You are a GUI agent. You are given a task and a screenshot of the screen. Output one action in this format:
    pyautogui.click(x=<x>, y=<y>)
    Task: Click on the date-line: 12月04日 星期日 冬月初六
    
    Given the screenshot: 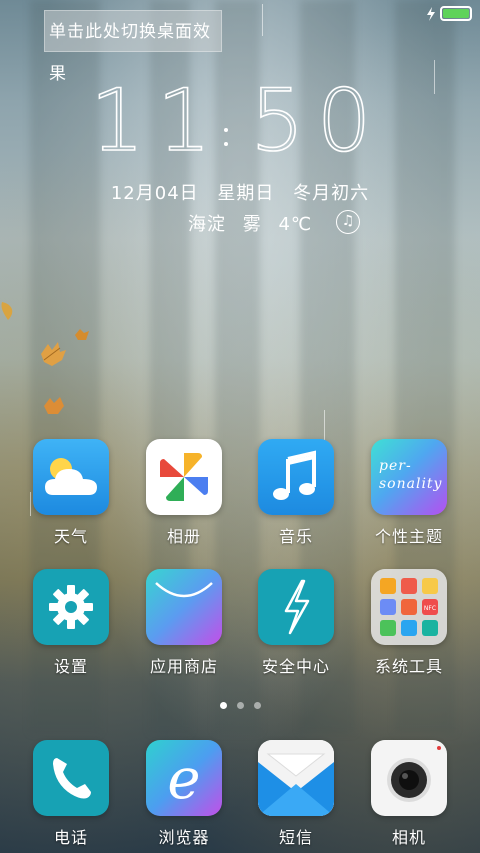 What is the action you would take?
    pyautogui.click(x=240, y=192)
    